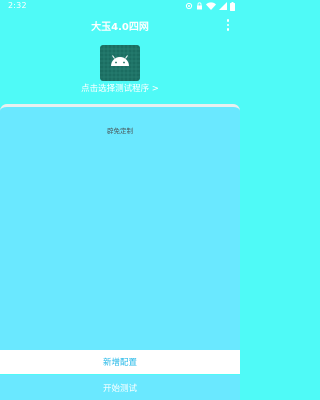 This screenshot has width=320, height=400. Describe the element at coordinates (223, 6) in the screenshot. I see `signal-icon` at that location.